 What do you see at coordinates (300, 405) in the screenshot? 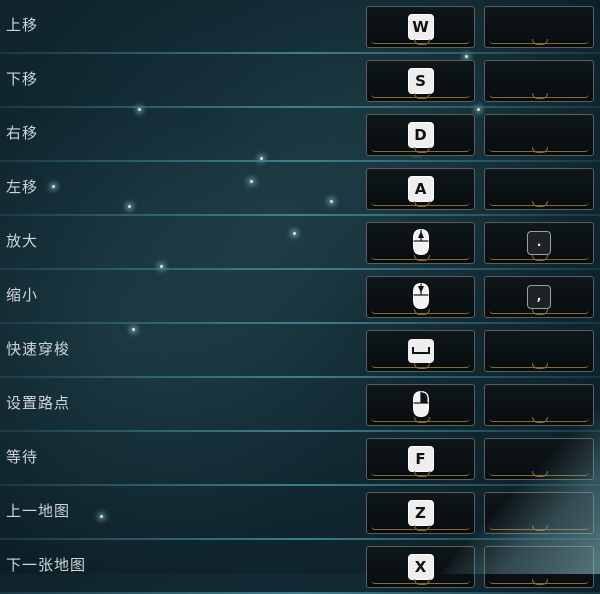
I see `keybinding-row: 设置路点` at bounding box center [300, 405].